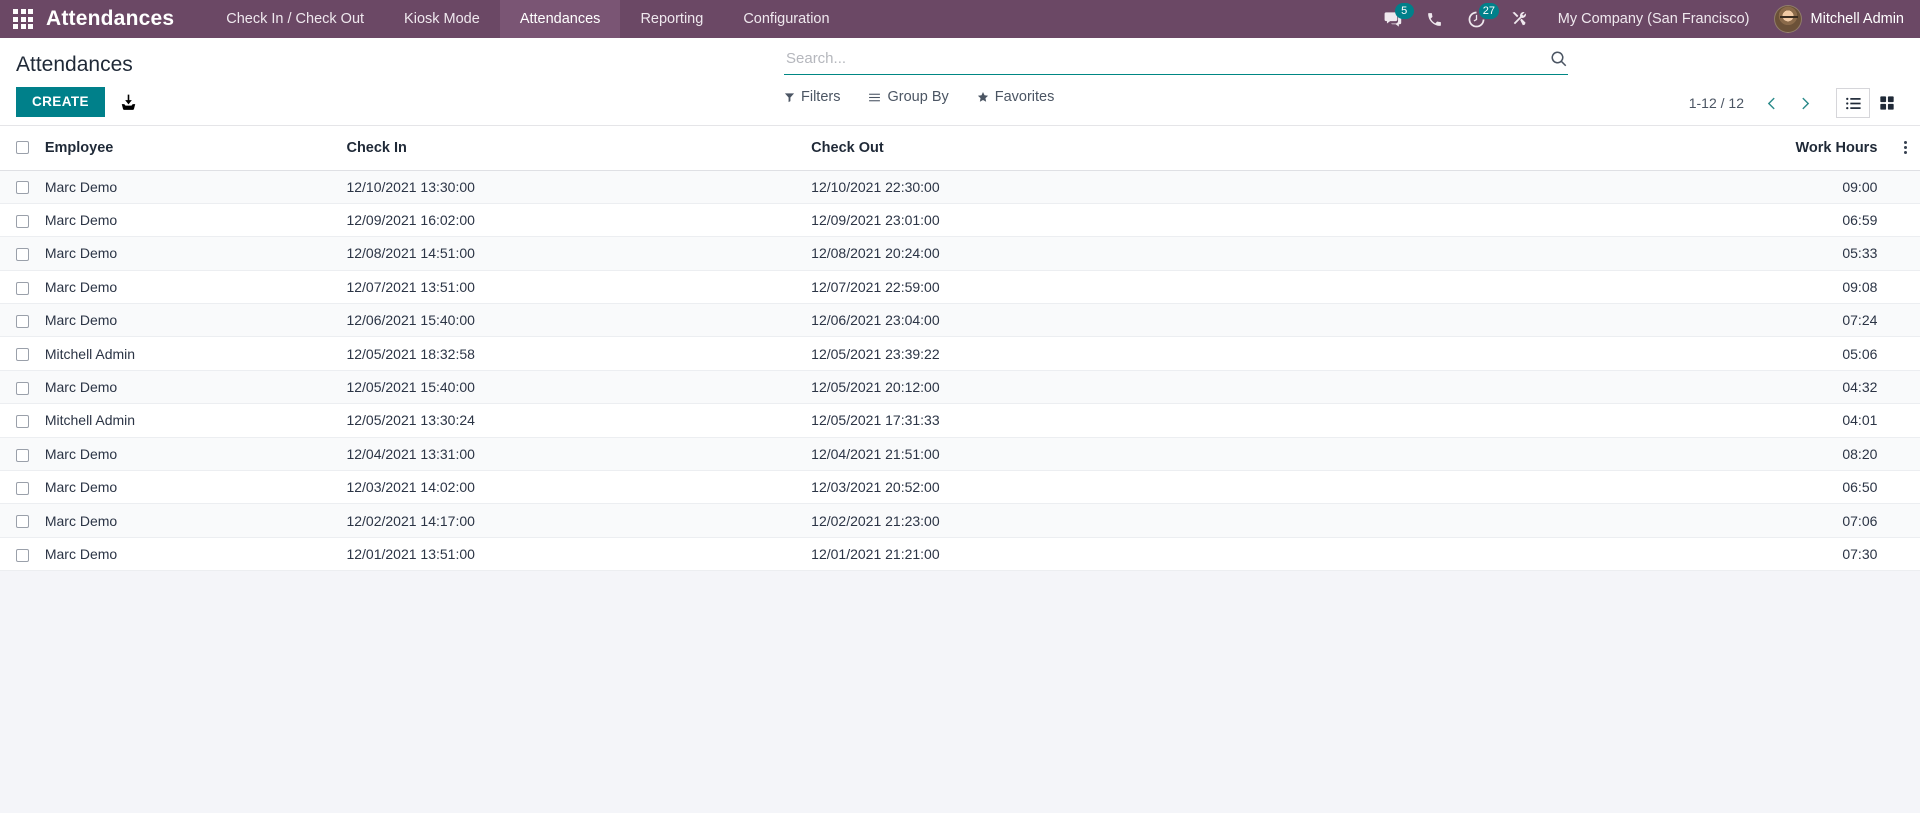 The height and width of the screenshot is (813, 1920). I want to click on kanban-view-button, so click(1887, 103).